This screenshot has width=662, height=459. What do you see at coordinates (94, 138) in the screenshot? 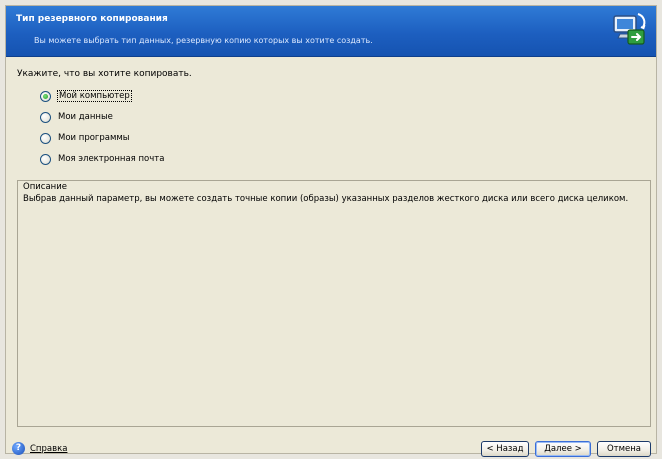
I see `option-label: Мои программы` at bounding box center [94, 138].